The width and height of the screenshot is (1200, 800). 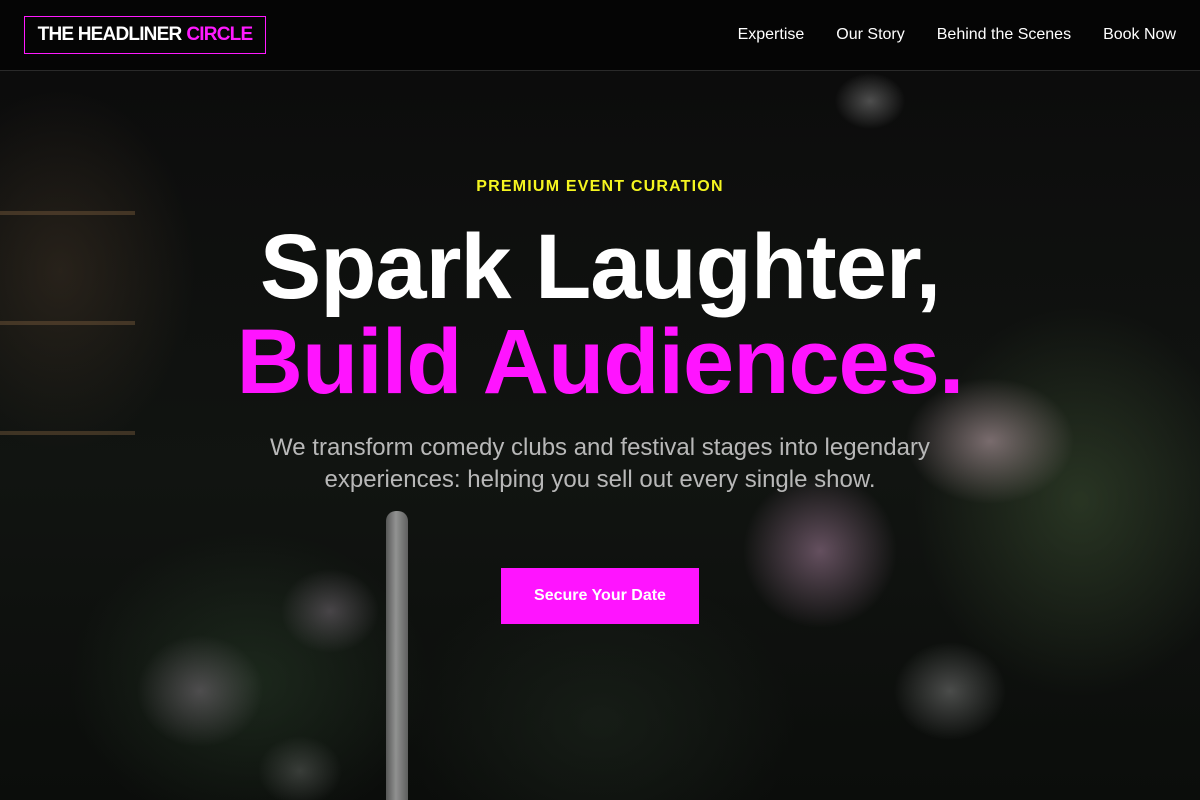 I want to click on hero-title-line-1: Spark Laughter,, so click(x=600, y=267).